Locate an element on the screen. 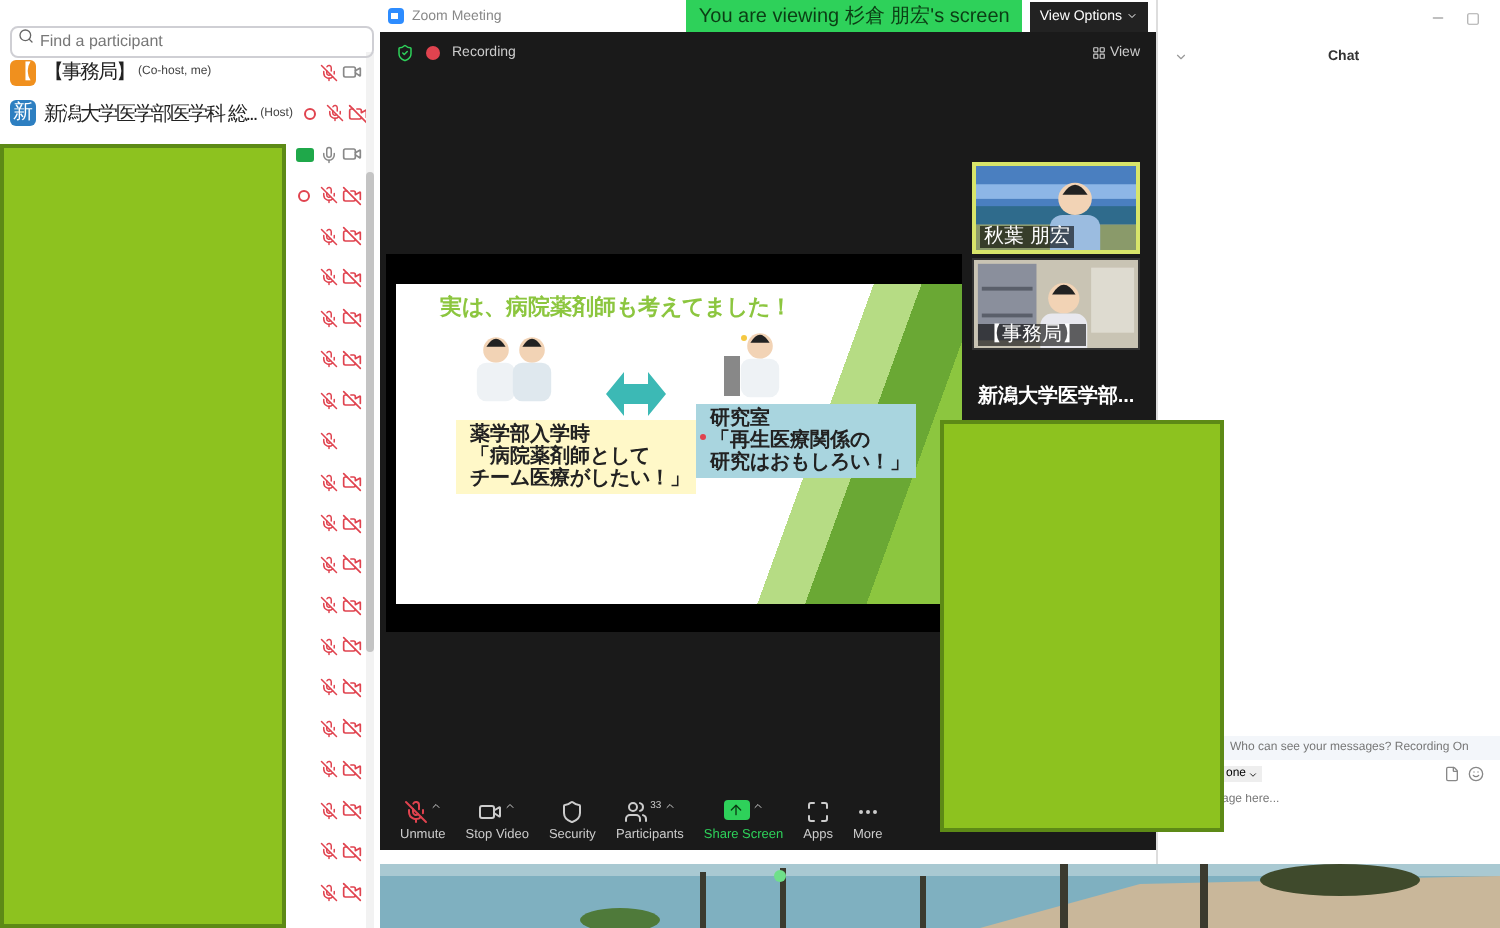 The width and height of the screenshot is (1500, 928). viewing-banner: You are viewing 杉倉 朋宏's screen is located at coordinates (854, 16).